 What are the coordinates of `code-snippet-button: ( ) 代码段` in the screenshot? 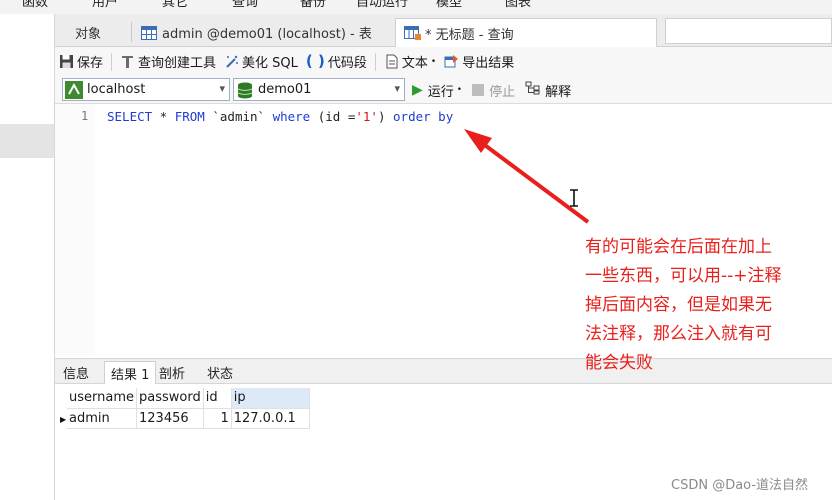 It's located at (336, 62).